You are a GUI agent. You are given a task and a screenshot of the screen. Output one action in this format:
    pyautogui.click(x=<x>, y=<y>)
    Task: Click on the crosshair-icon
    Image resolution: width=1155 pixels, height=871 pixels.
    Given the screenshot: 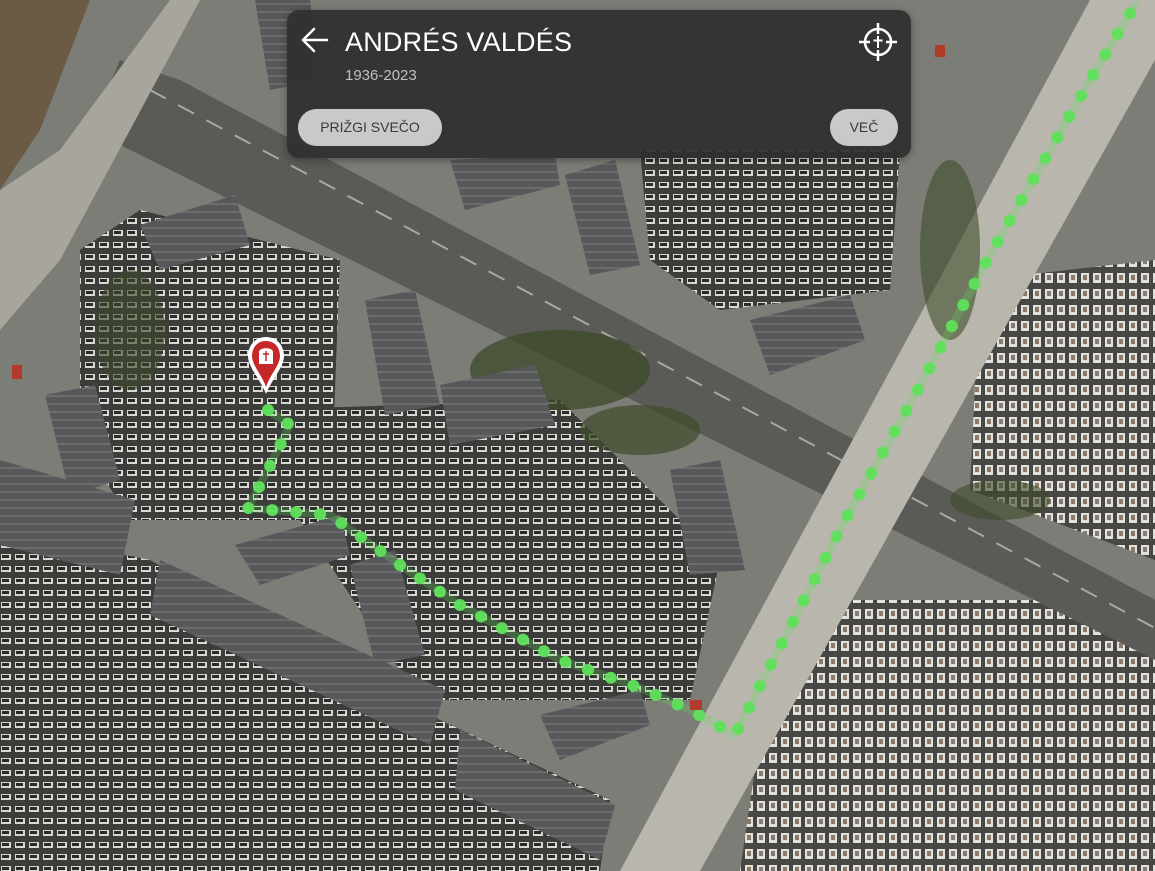 What is the action you would take?
    pyautogui.click(x=878, y=42)
    